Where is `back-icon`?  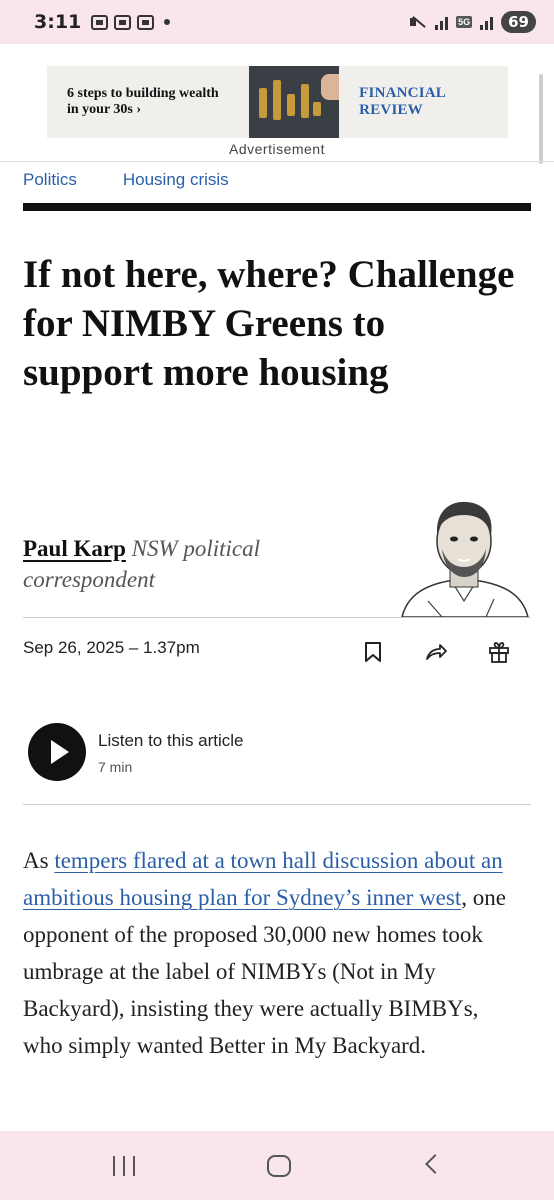
back-icon is located at coordinates (435, 1164).